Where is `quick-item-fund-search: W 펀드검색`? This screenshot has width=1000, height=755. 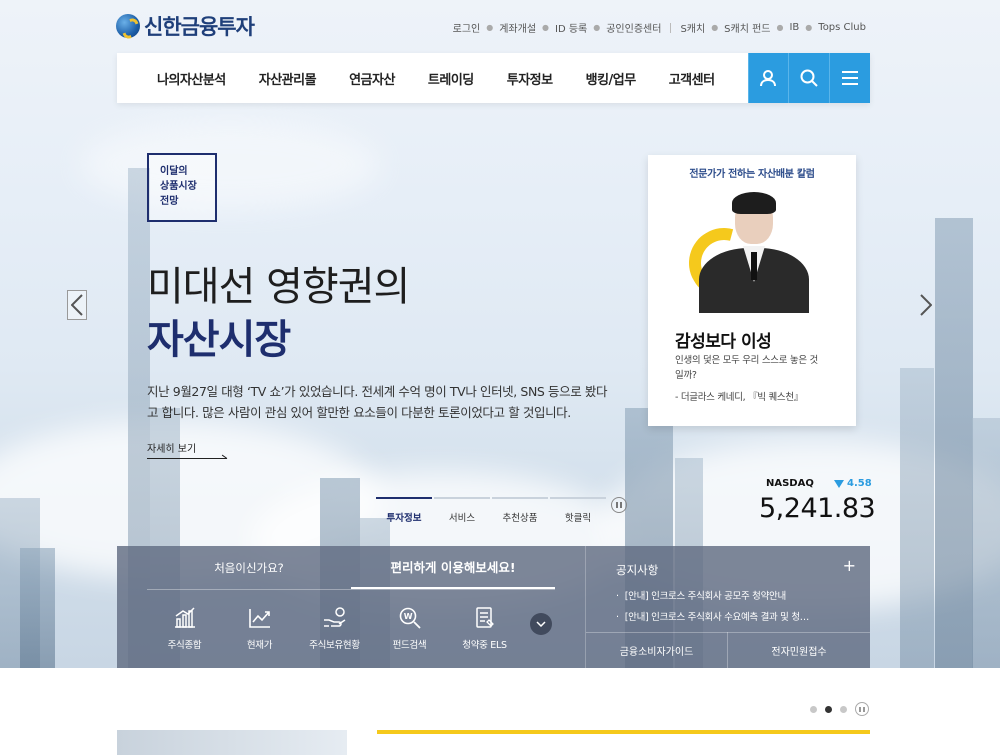 quick-item-fund-search: W 펀드검색 is located at coordinates (409, 628).